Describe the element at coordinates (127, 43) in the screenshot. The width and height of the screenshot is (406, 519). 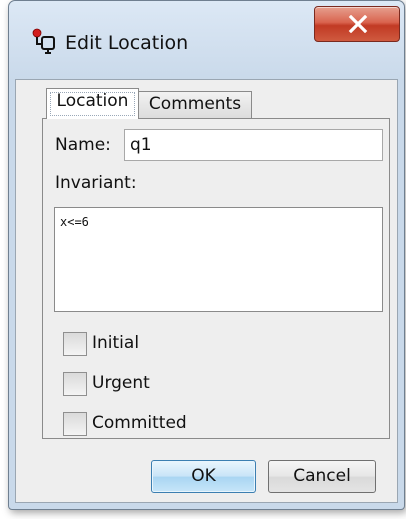
I see `window-title: Edit Location` at that location.